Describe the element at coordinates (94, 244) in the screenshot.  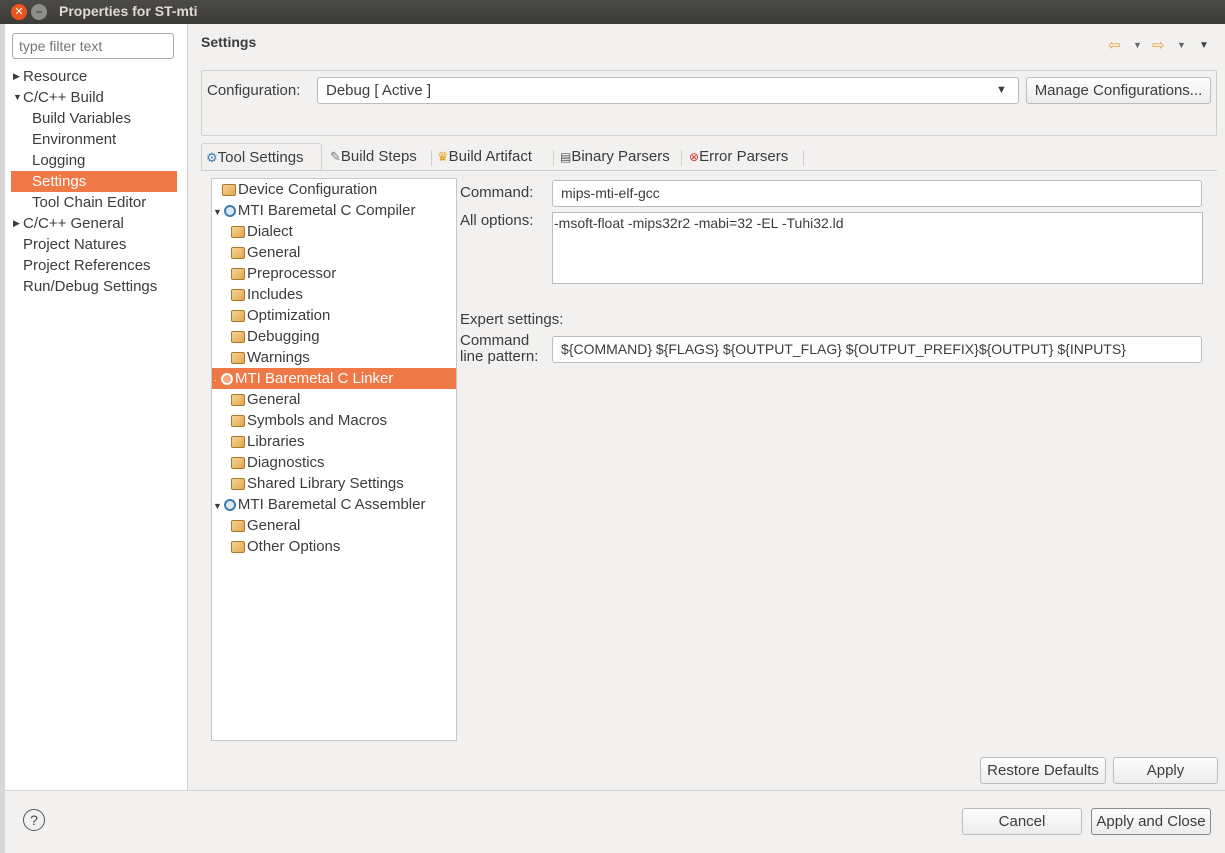
I see `sidebar-item-project-natures: Project Natures` at that location.